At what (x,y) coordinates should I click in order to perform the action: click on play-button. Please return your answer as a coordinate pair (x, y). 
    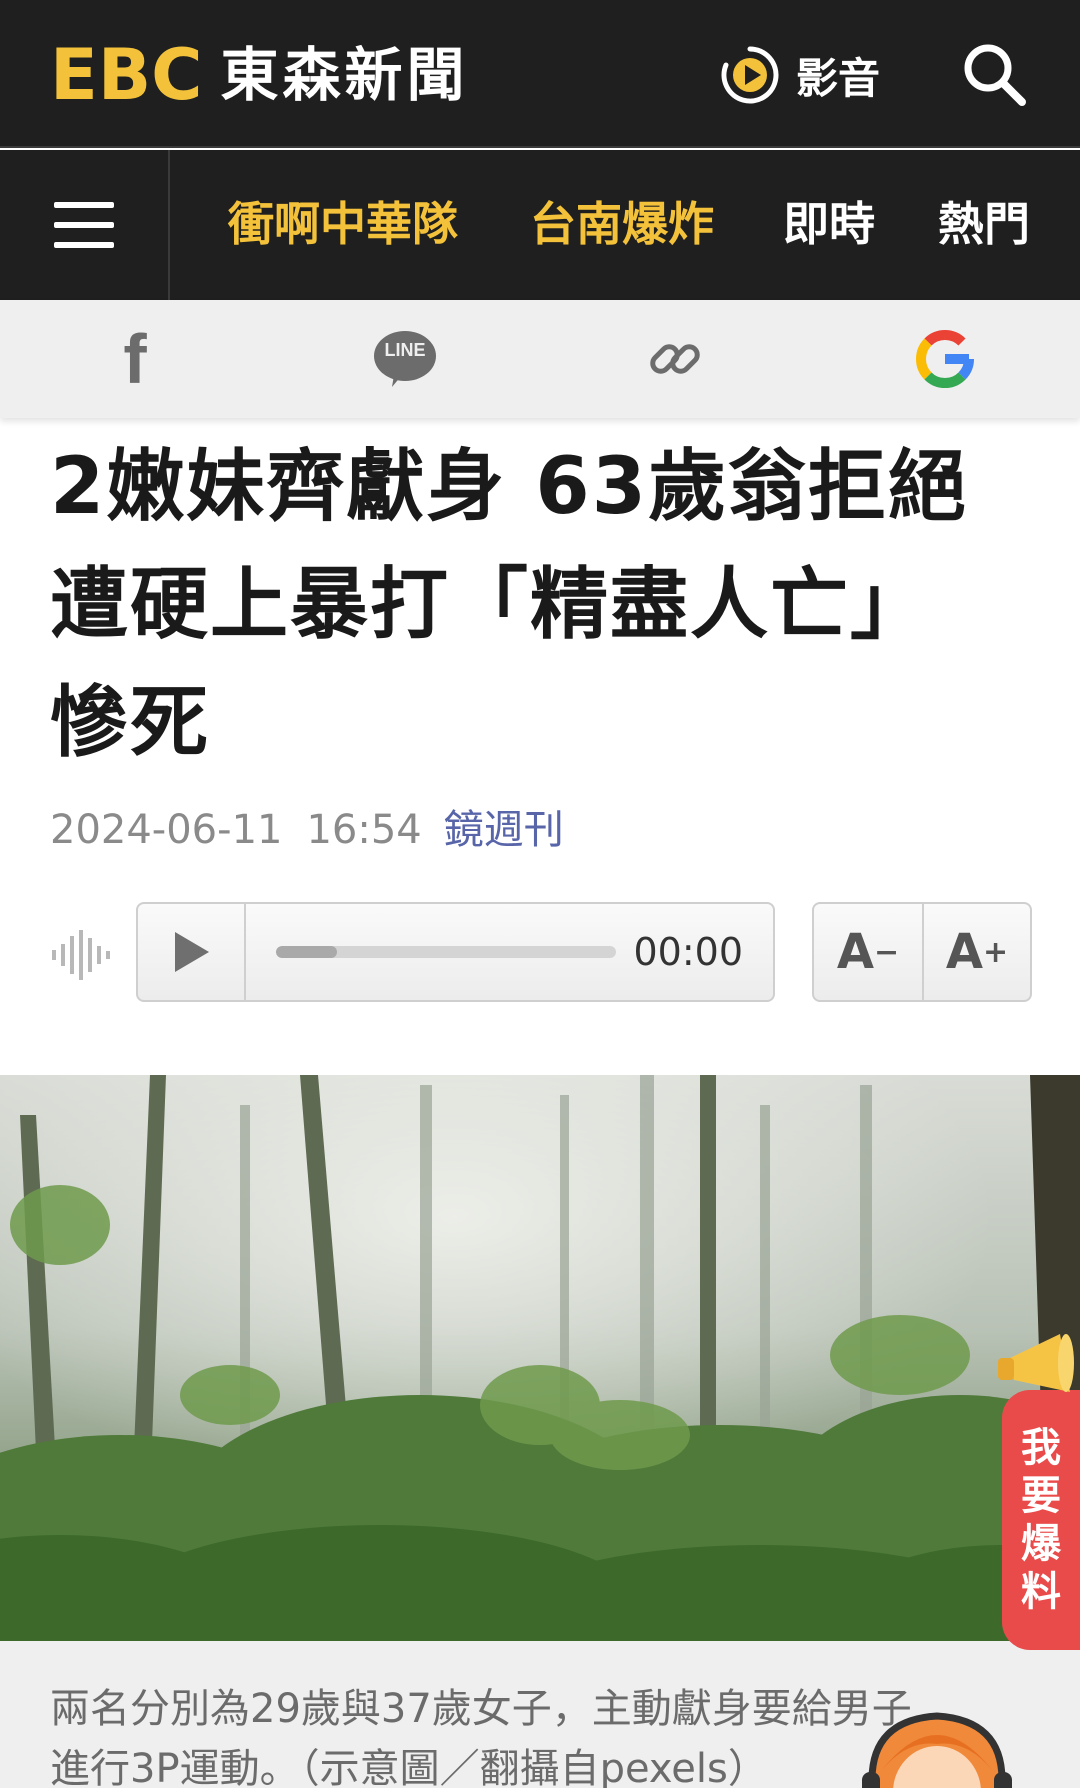
    Looking at the image, I should click on (192, 952).